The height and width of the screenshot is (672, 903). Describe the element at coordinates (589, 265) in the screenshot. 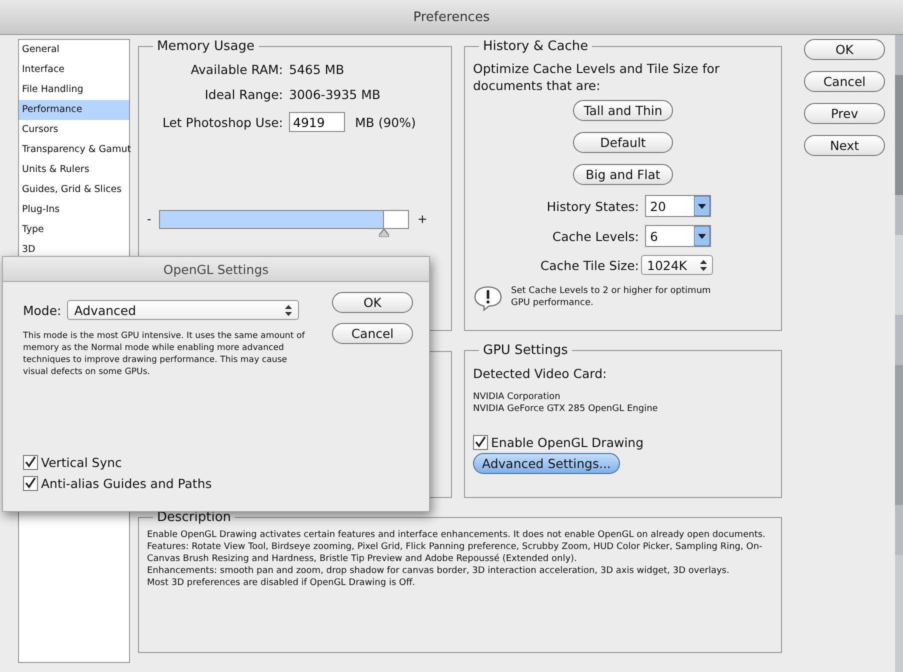

I see `field-label: Cache Tile Size:` at that location.